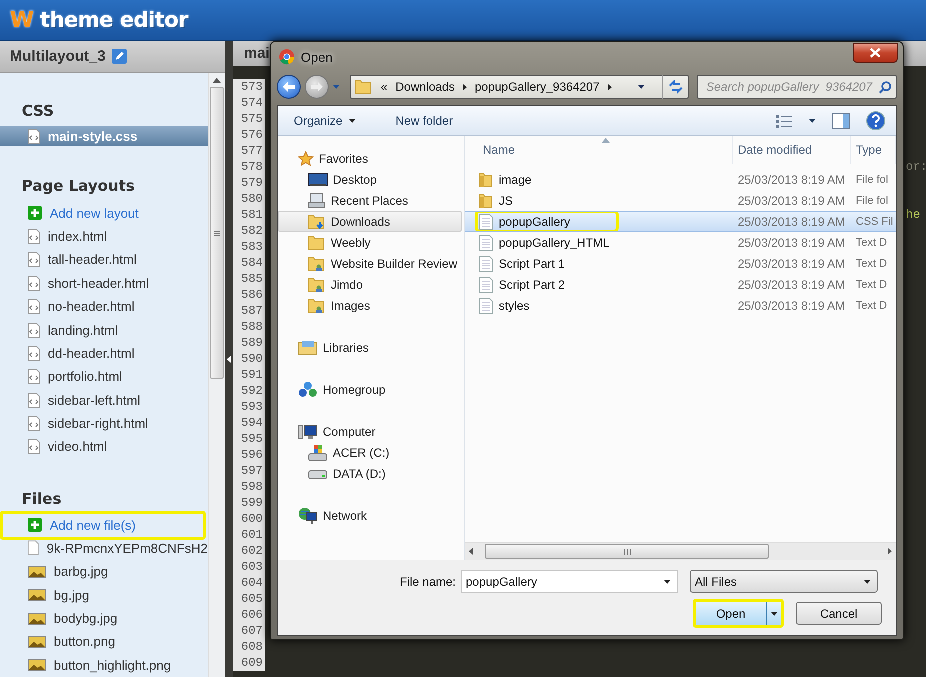 This screenshot has width=926, height=677. What do you see at coordinates (289, 87) in the screenshot?
I see `back-button` at bounding box center [289, 87].